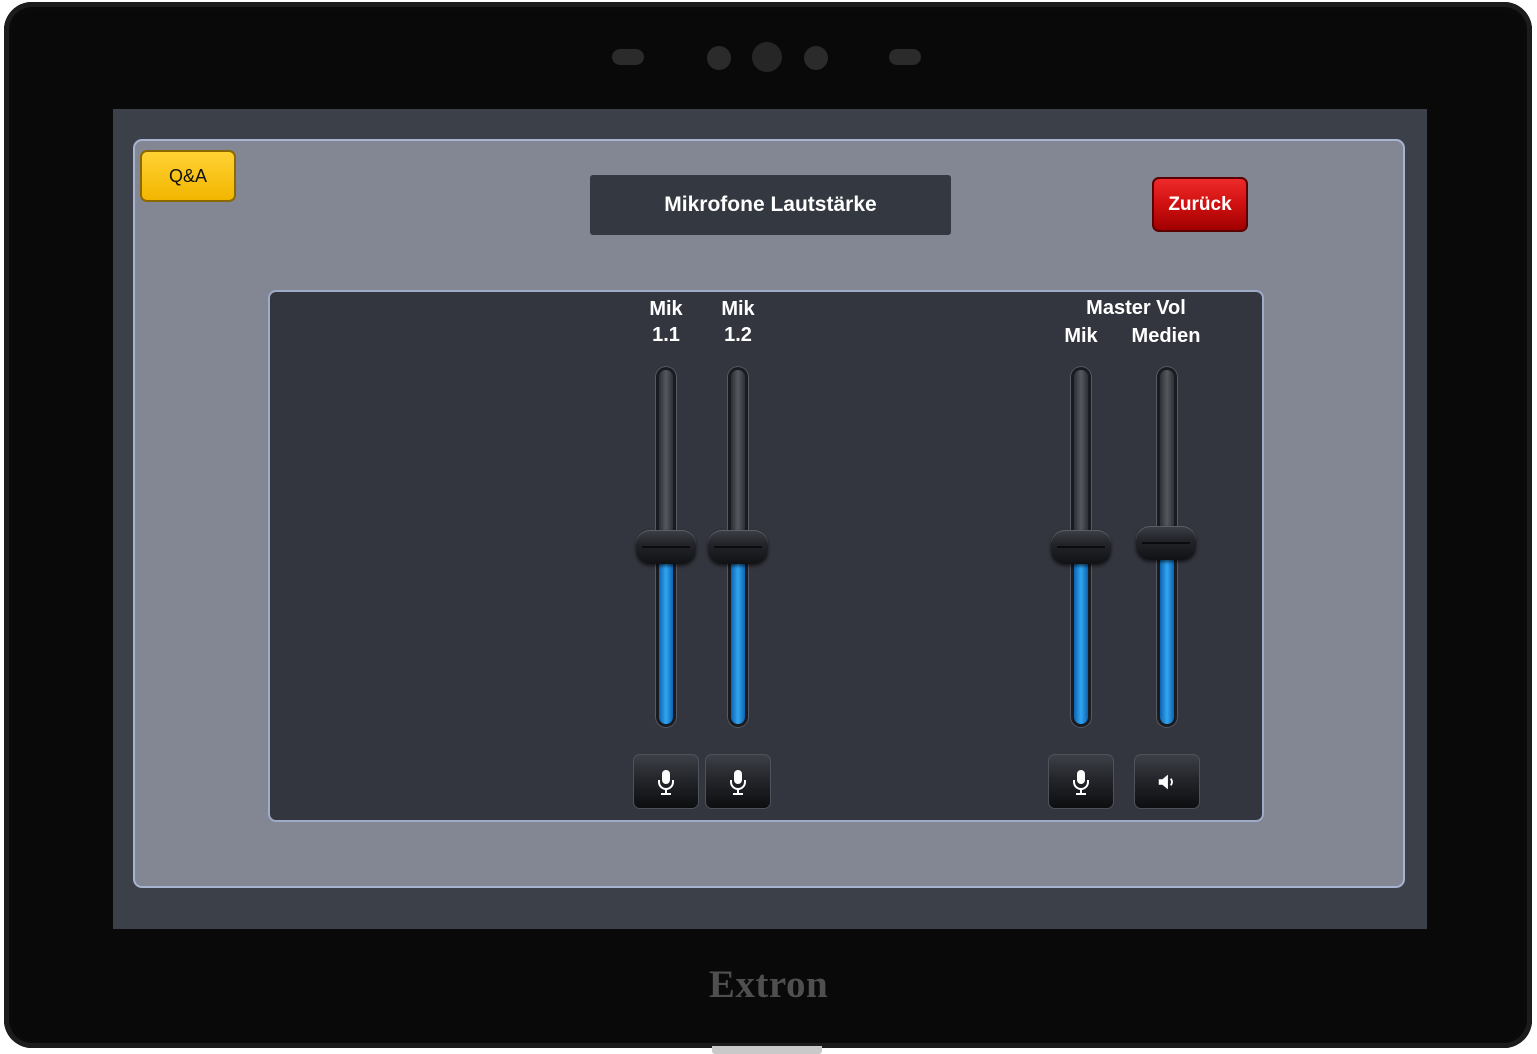 The width and height of the screenshot is (1537, 1054). What do you see at coordinates (1200, 204) in the screenshot?
I see `back-button: Zurück` at bounding box center [1200, 204].